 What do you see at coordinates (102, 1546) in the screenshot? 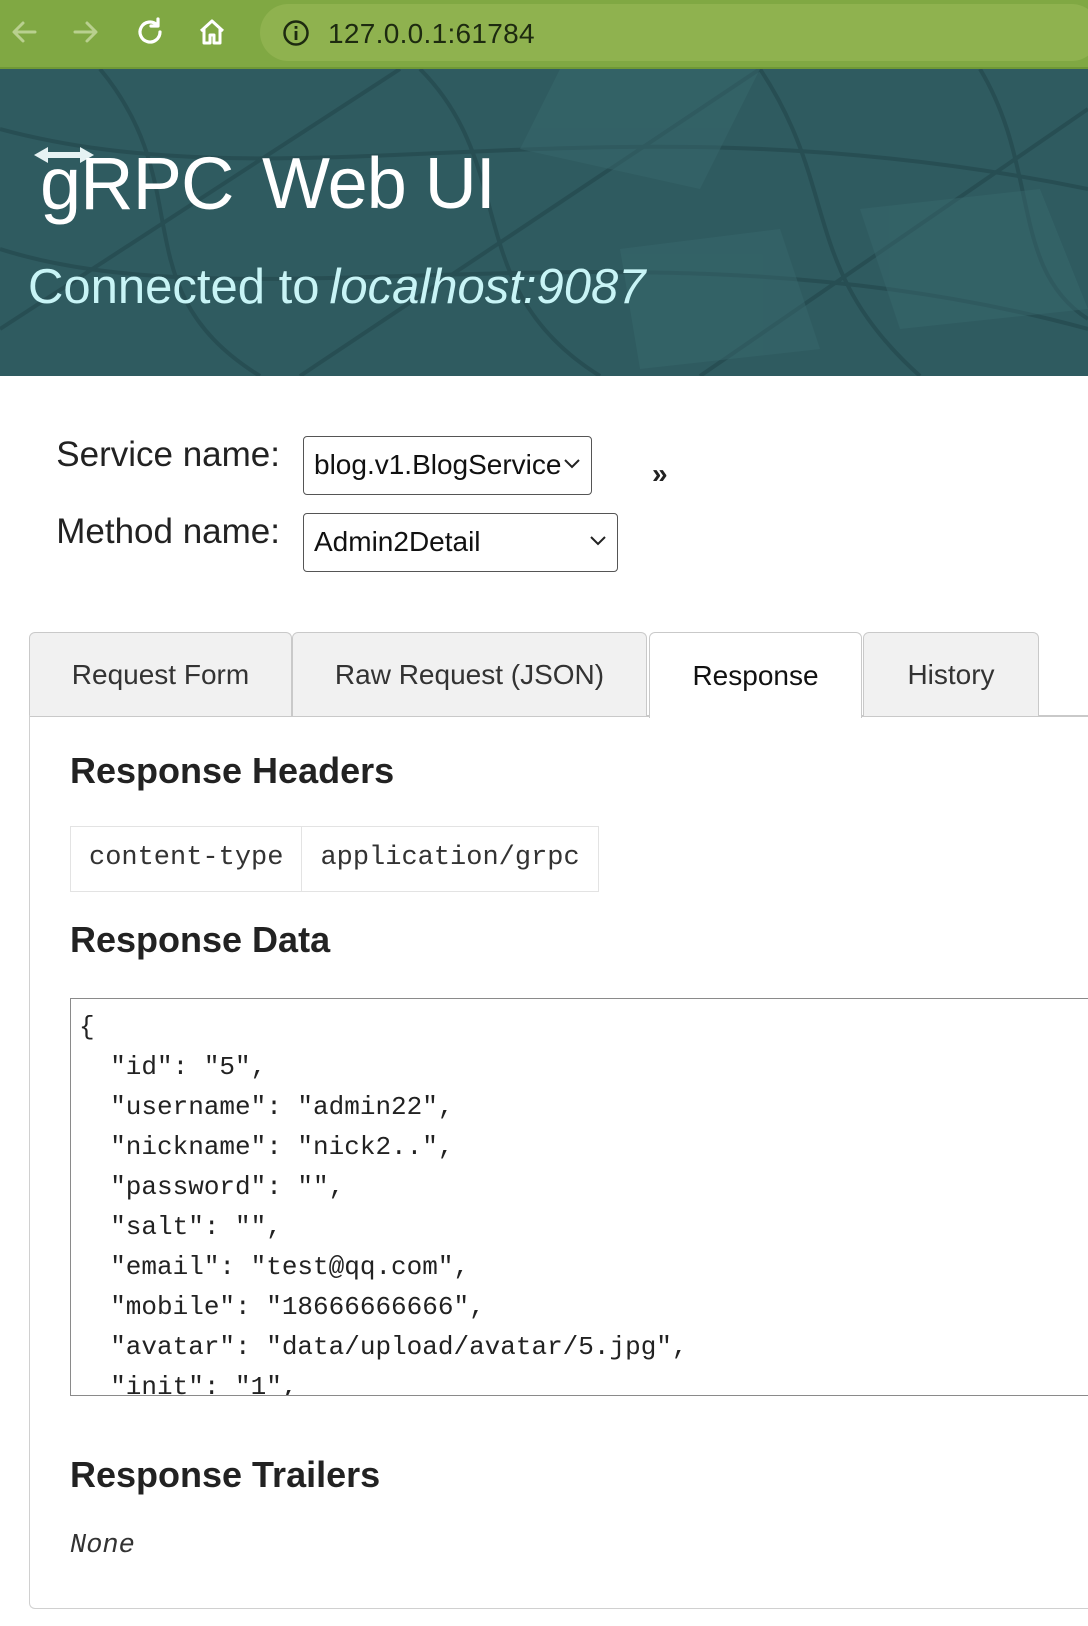
I see `response-trailers-value: None` at bounding box center [102, 1546].